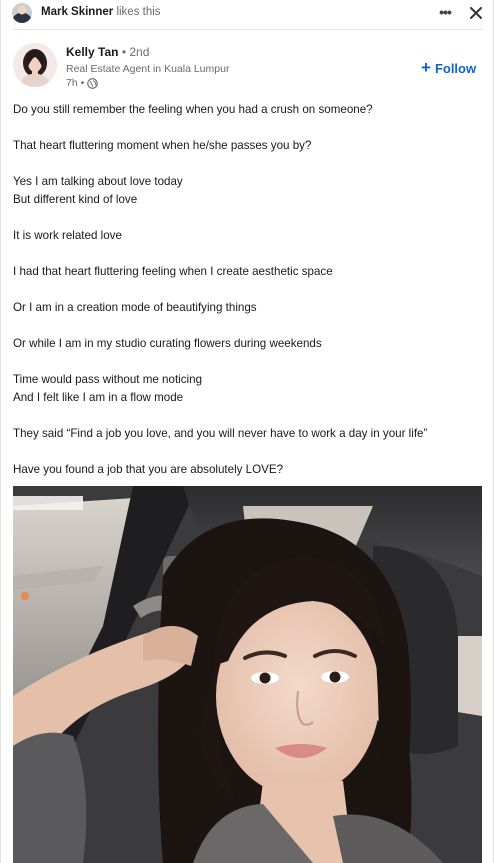 Image resolution: width=494 pixels, height=863 pixels. What do you see at coordinates (476, 13) in the screenshot?
I see `close-icon` at bounding box center [476, 13].